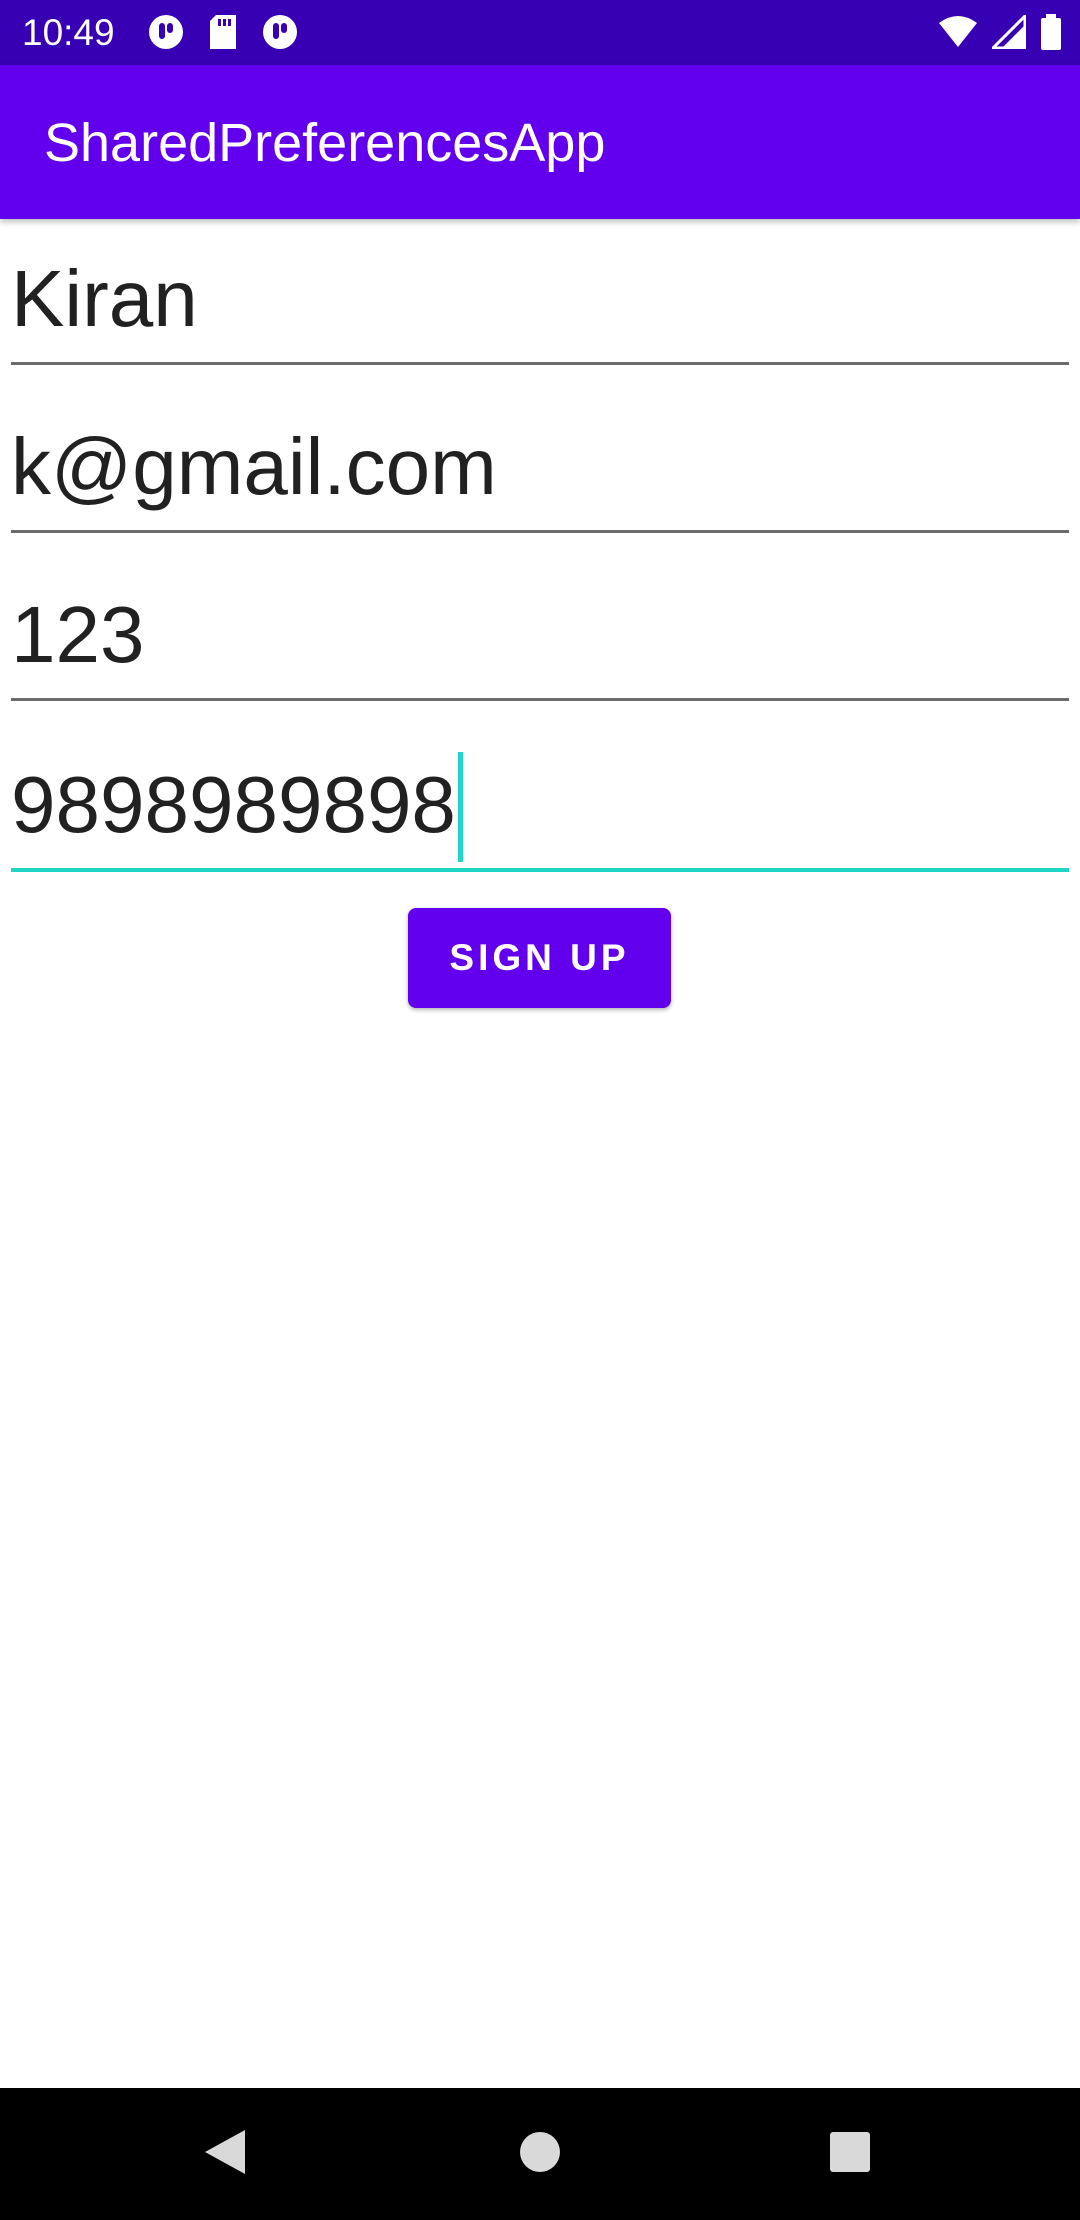  I want to click on cellular-signal-icon, so click(1008, 33).